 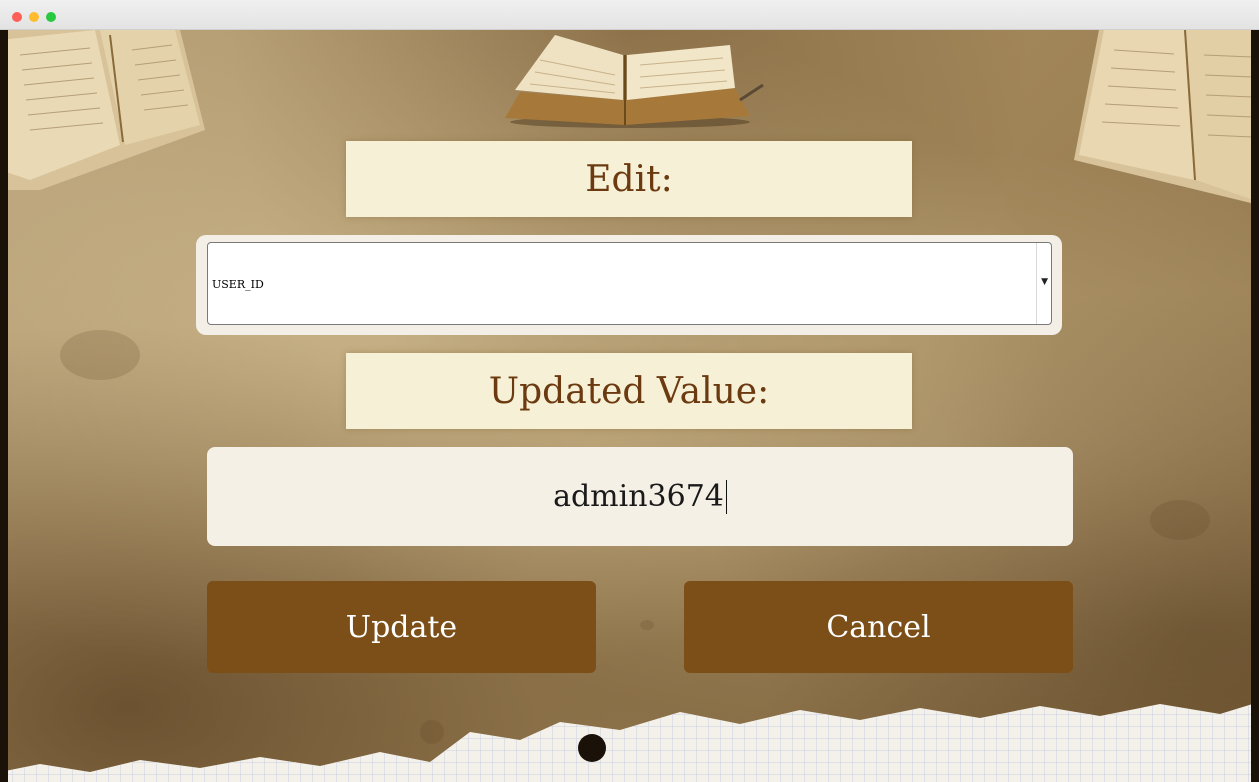 I want to click on minimize-window-icon, so click(x=34, y=17).